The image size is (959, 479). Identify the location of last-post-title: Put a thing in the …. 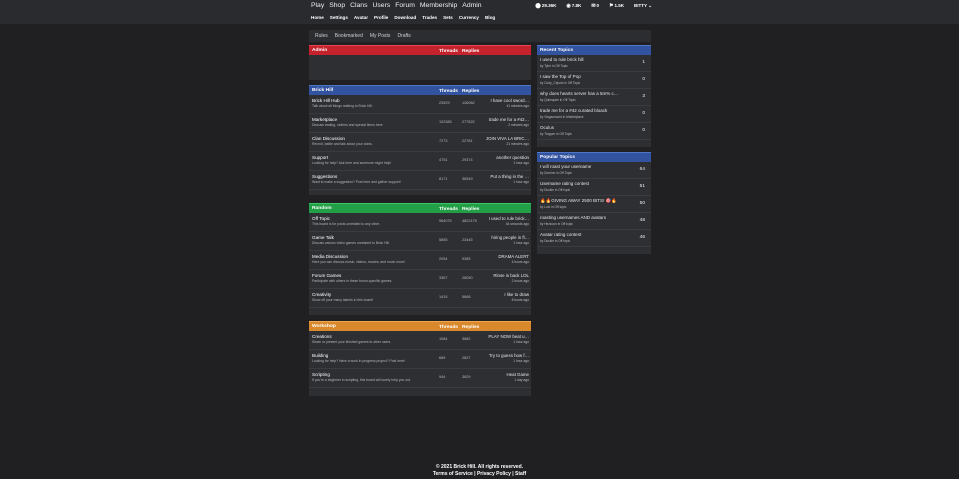
(506, 176).